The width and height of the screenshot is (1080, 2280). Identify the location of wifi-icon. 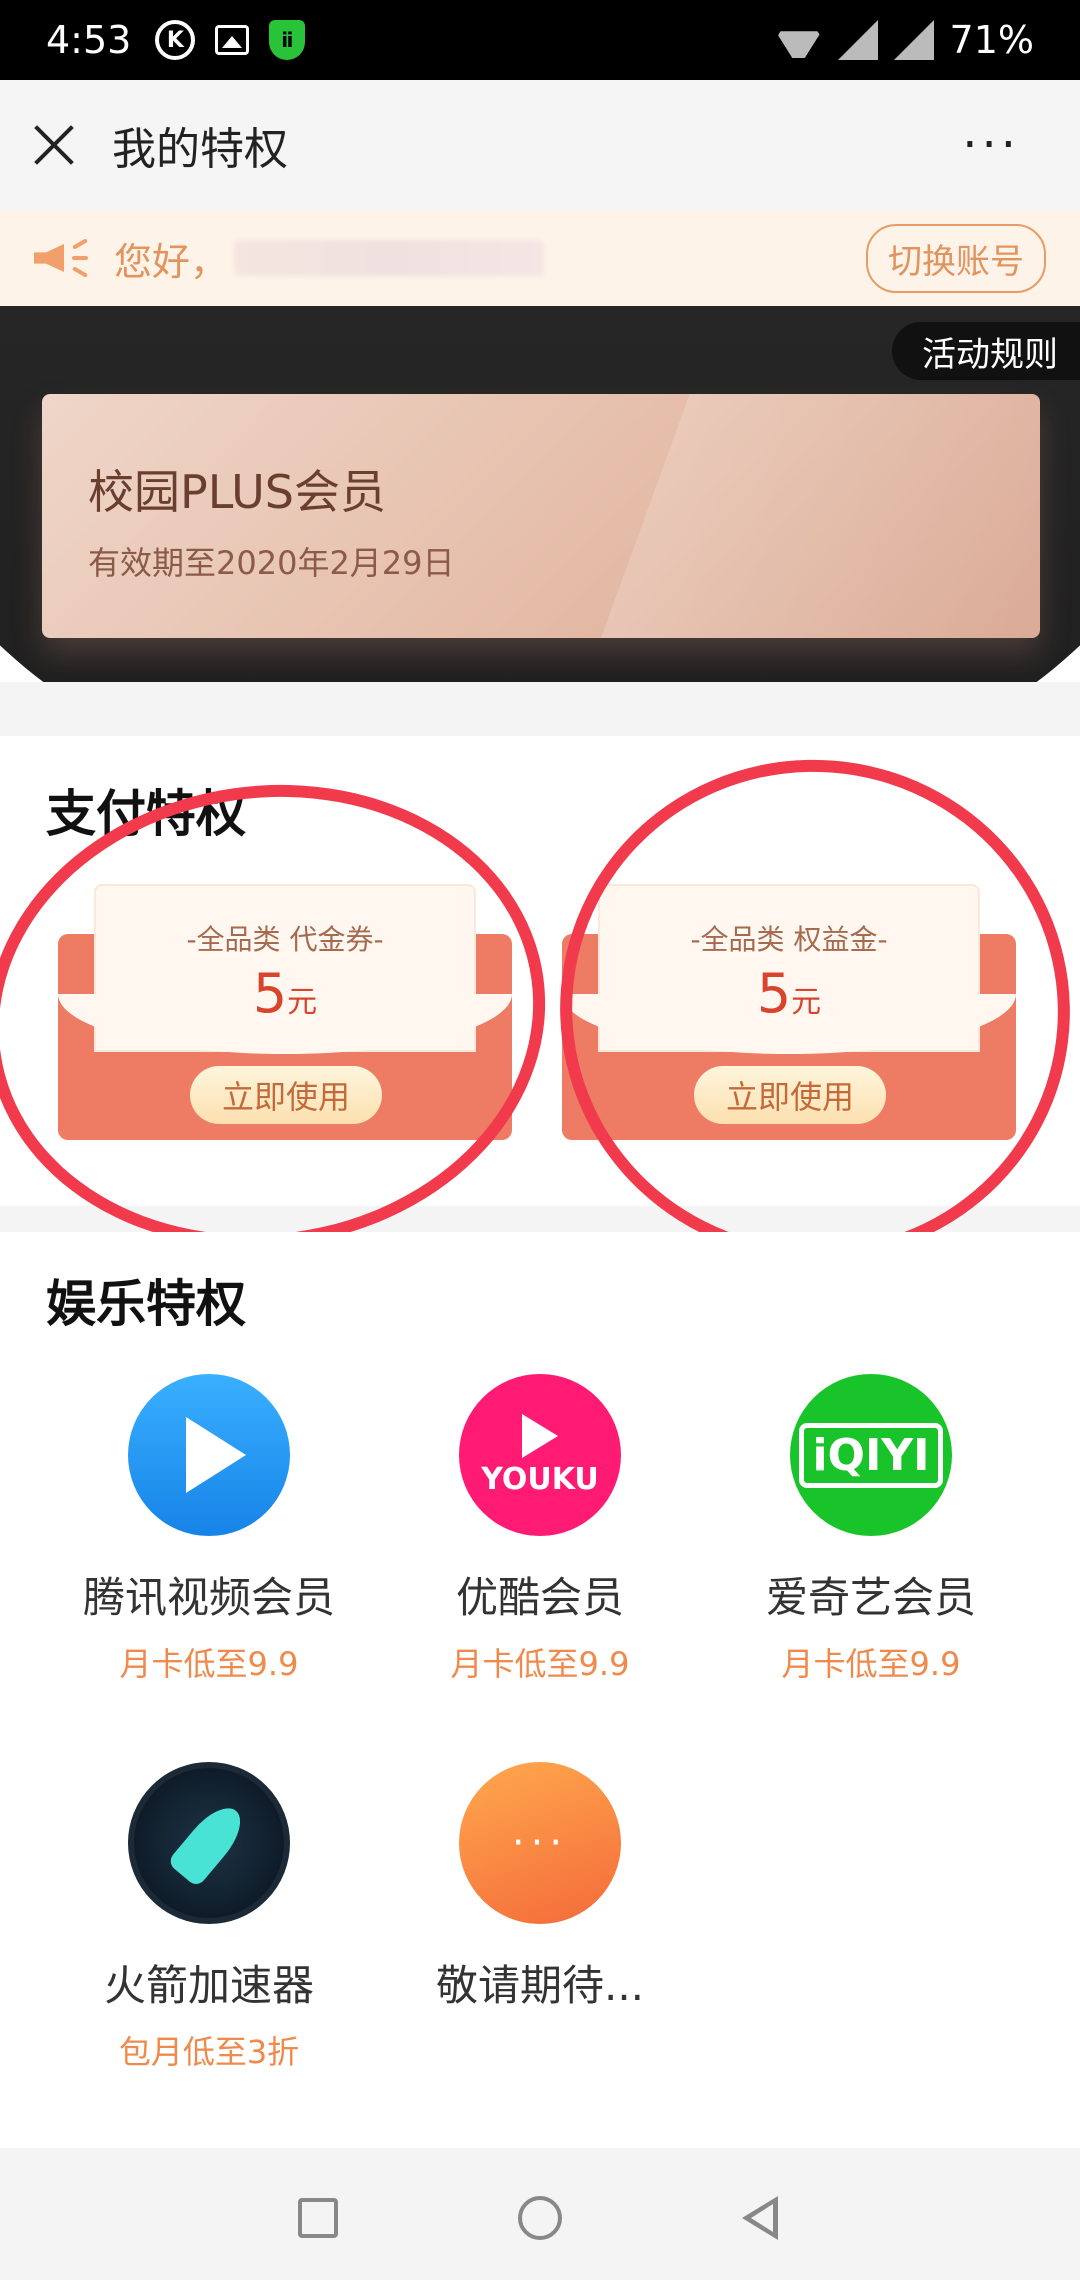
(799, 40).